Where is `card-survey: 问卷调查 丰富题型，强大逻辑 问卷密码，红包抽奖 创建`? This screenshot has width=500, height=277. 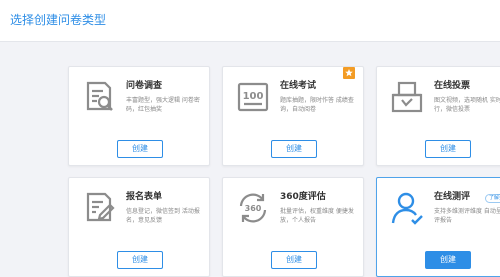 card-survey: 问卷调查 丰富题型，强大逻辑 问卷密码，红包抽奖 创建 is located at coordinates (139, 116).